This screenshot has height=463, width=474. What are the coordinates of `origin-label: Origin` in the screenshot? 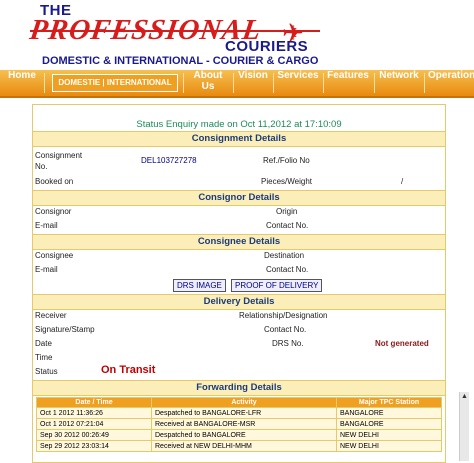 It's located at (287, 211).